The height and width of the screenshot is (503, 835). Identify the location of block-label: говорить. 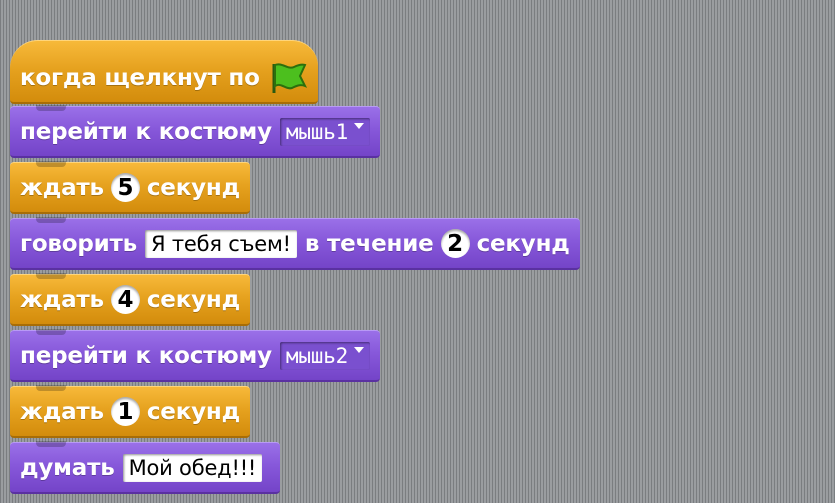
(79, 243).